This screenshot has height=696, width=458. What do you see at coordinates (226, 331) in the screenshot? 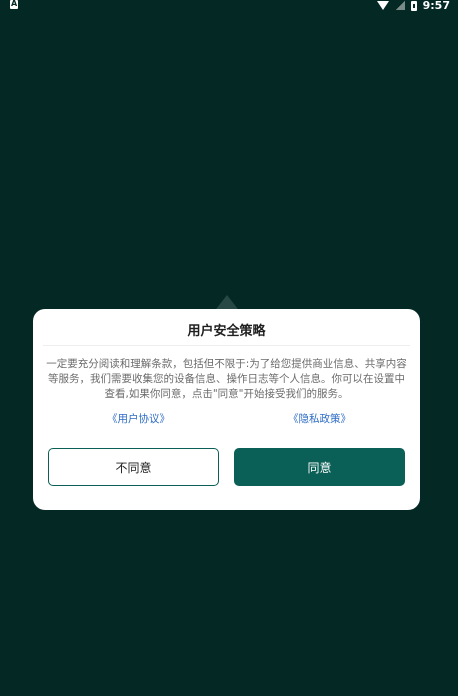
I see `dialog-title: 用户安全策略` at bounding box center [226, 331].